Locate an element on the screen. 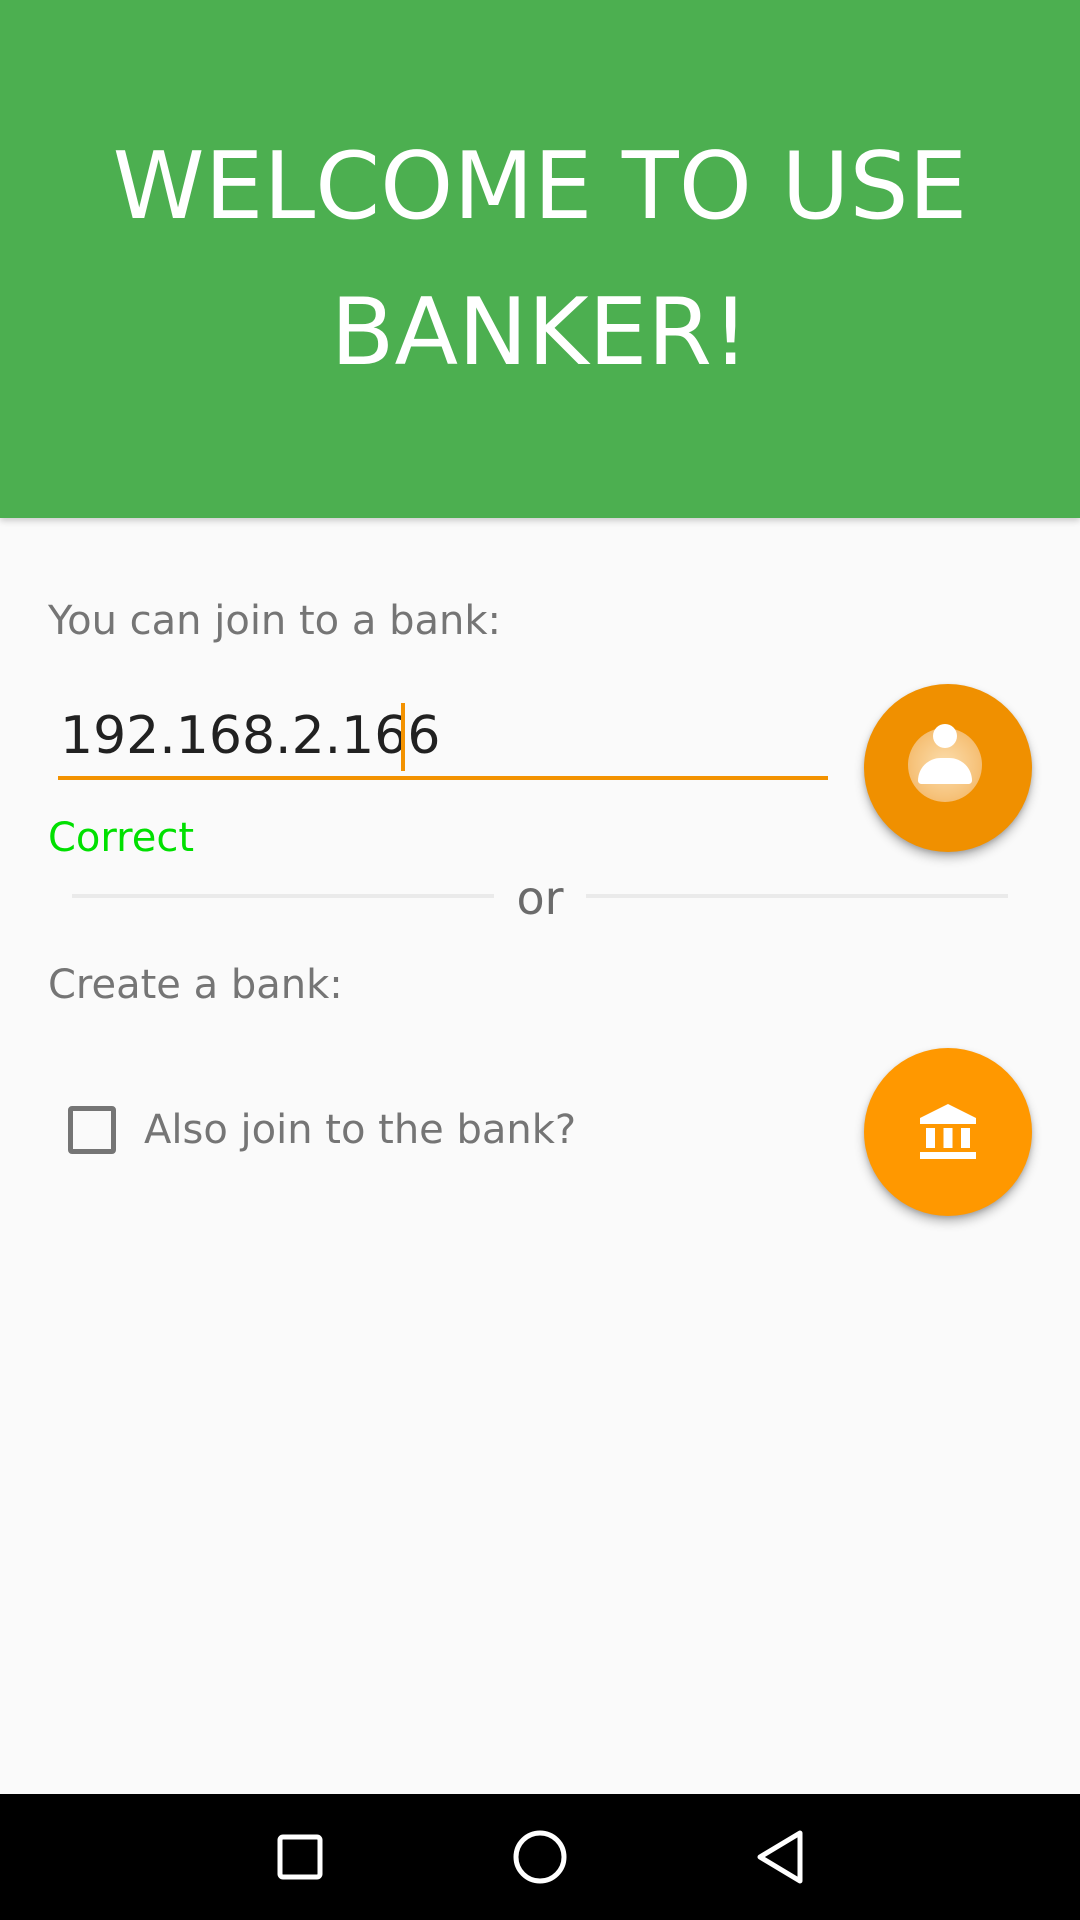  system-navigation-bar is located at coordinates (540, 1857).